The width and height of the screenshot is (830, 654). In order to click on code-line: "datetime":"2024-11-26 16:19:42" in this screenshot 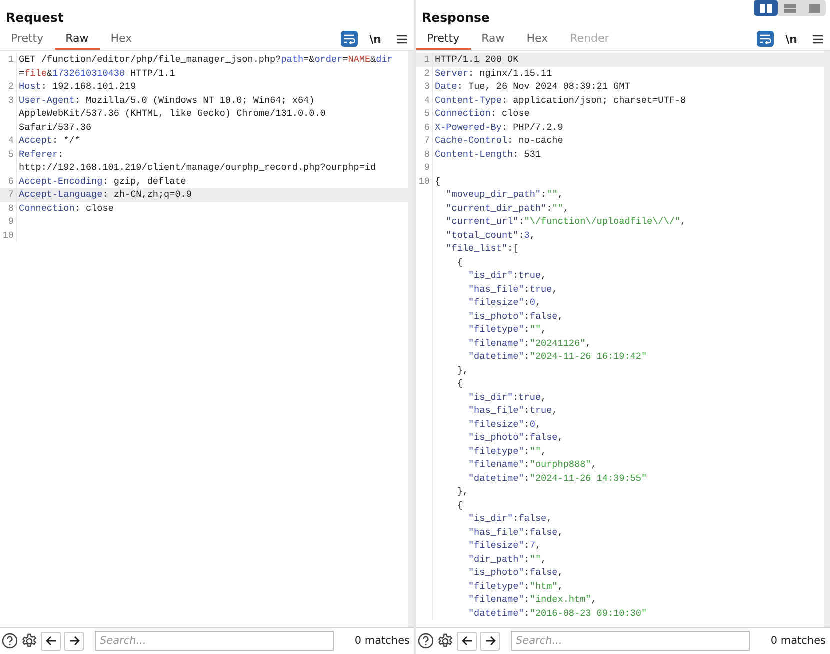, I will do `click(557, 357)`.